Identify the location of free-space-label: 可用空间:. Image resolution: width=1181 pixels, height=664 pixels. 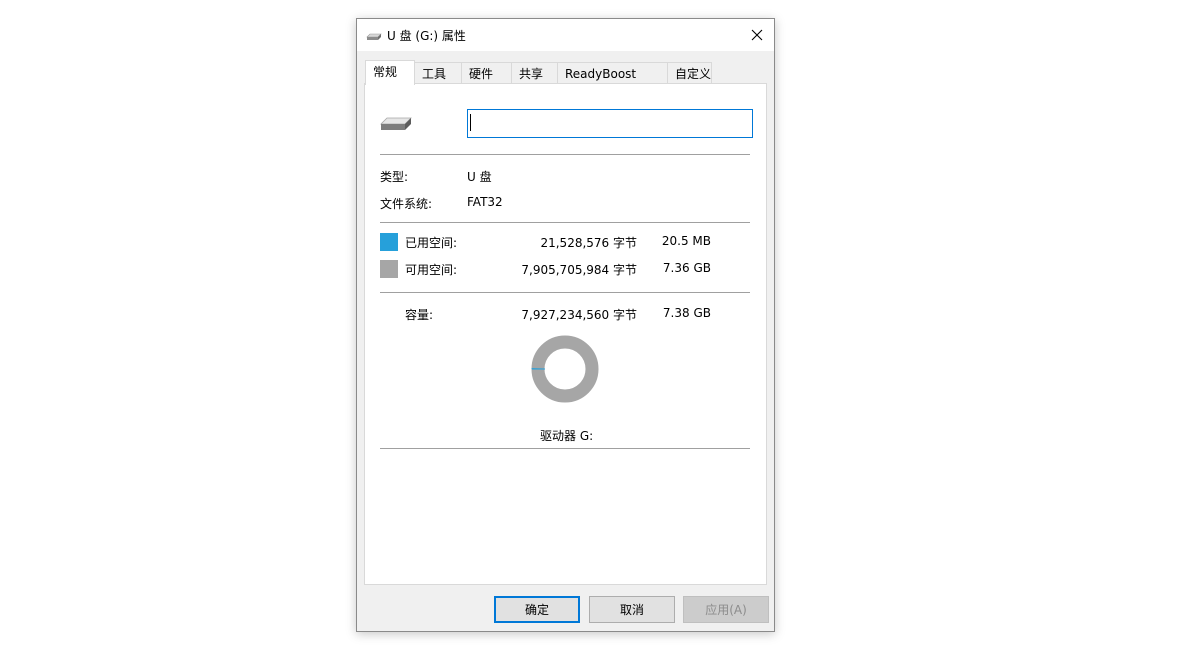
(431, 270).